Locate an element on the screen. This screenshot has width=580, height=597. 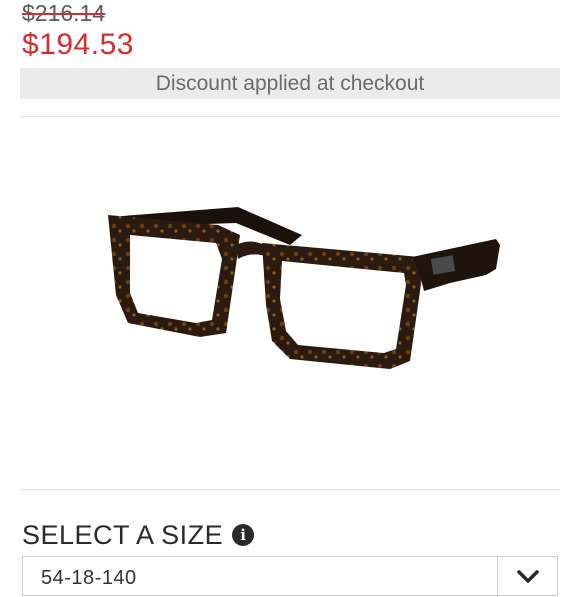
sale-price: $194.53 is located at coordinates (78, 44).